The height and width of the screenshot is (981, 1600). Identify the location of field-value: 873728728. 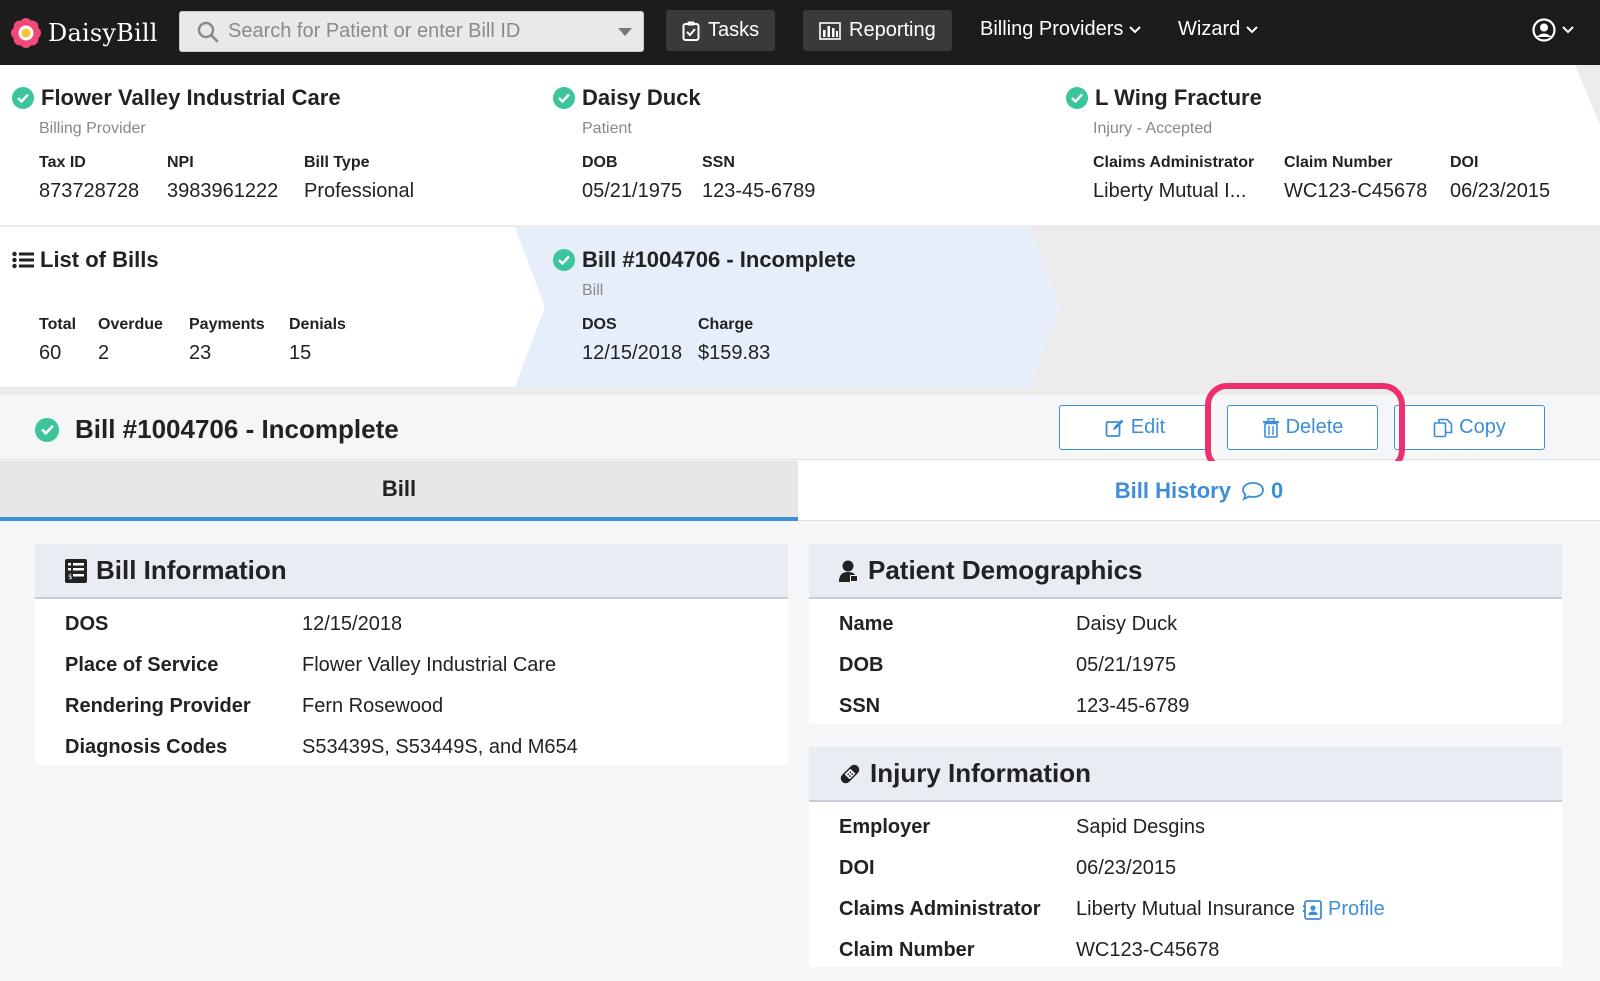
(89, 191).